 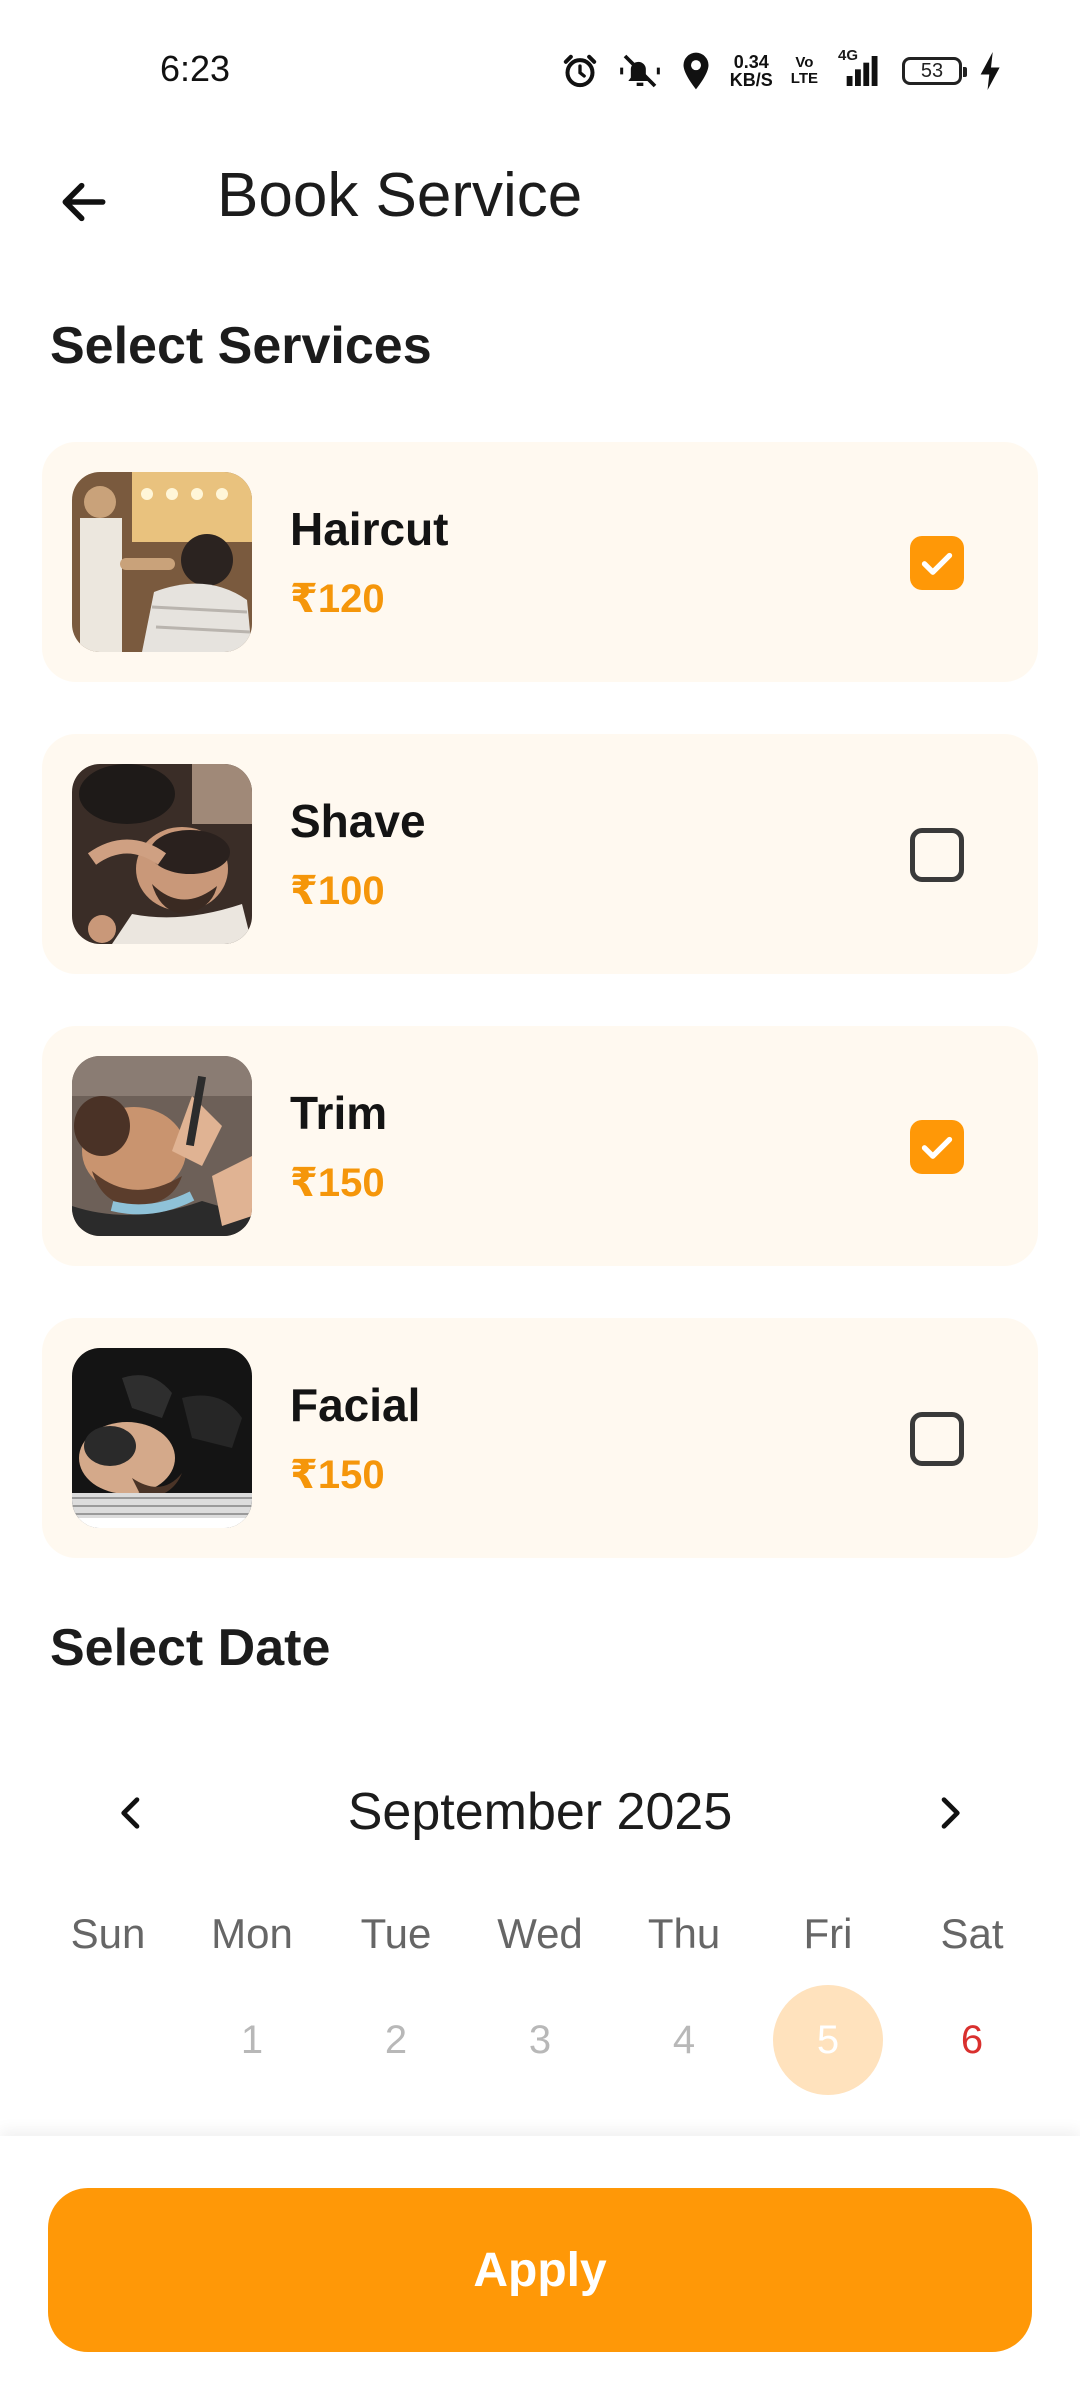 I want to click on page-title: Book Service, so click(x=400, y=195).